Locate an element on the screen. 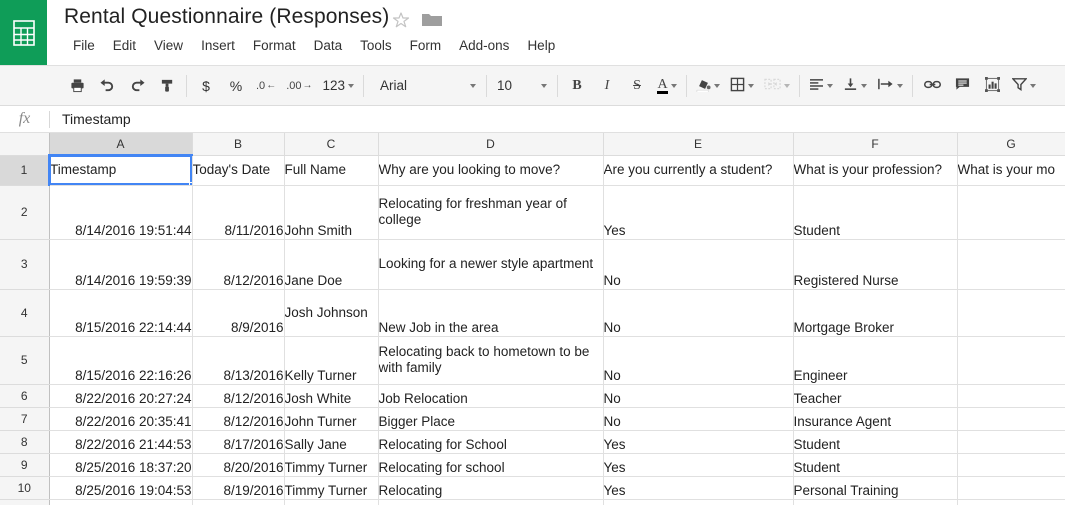 This screenshot has height=505, width=1065. font-size-select: 10 is located at coordinates (522, 85).